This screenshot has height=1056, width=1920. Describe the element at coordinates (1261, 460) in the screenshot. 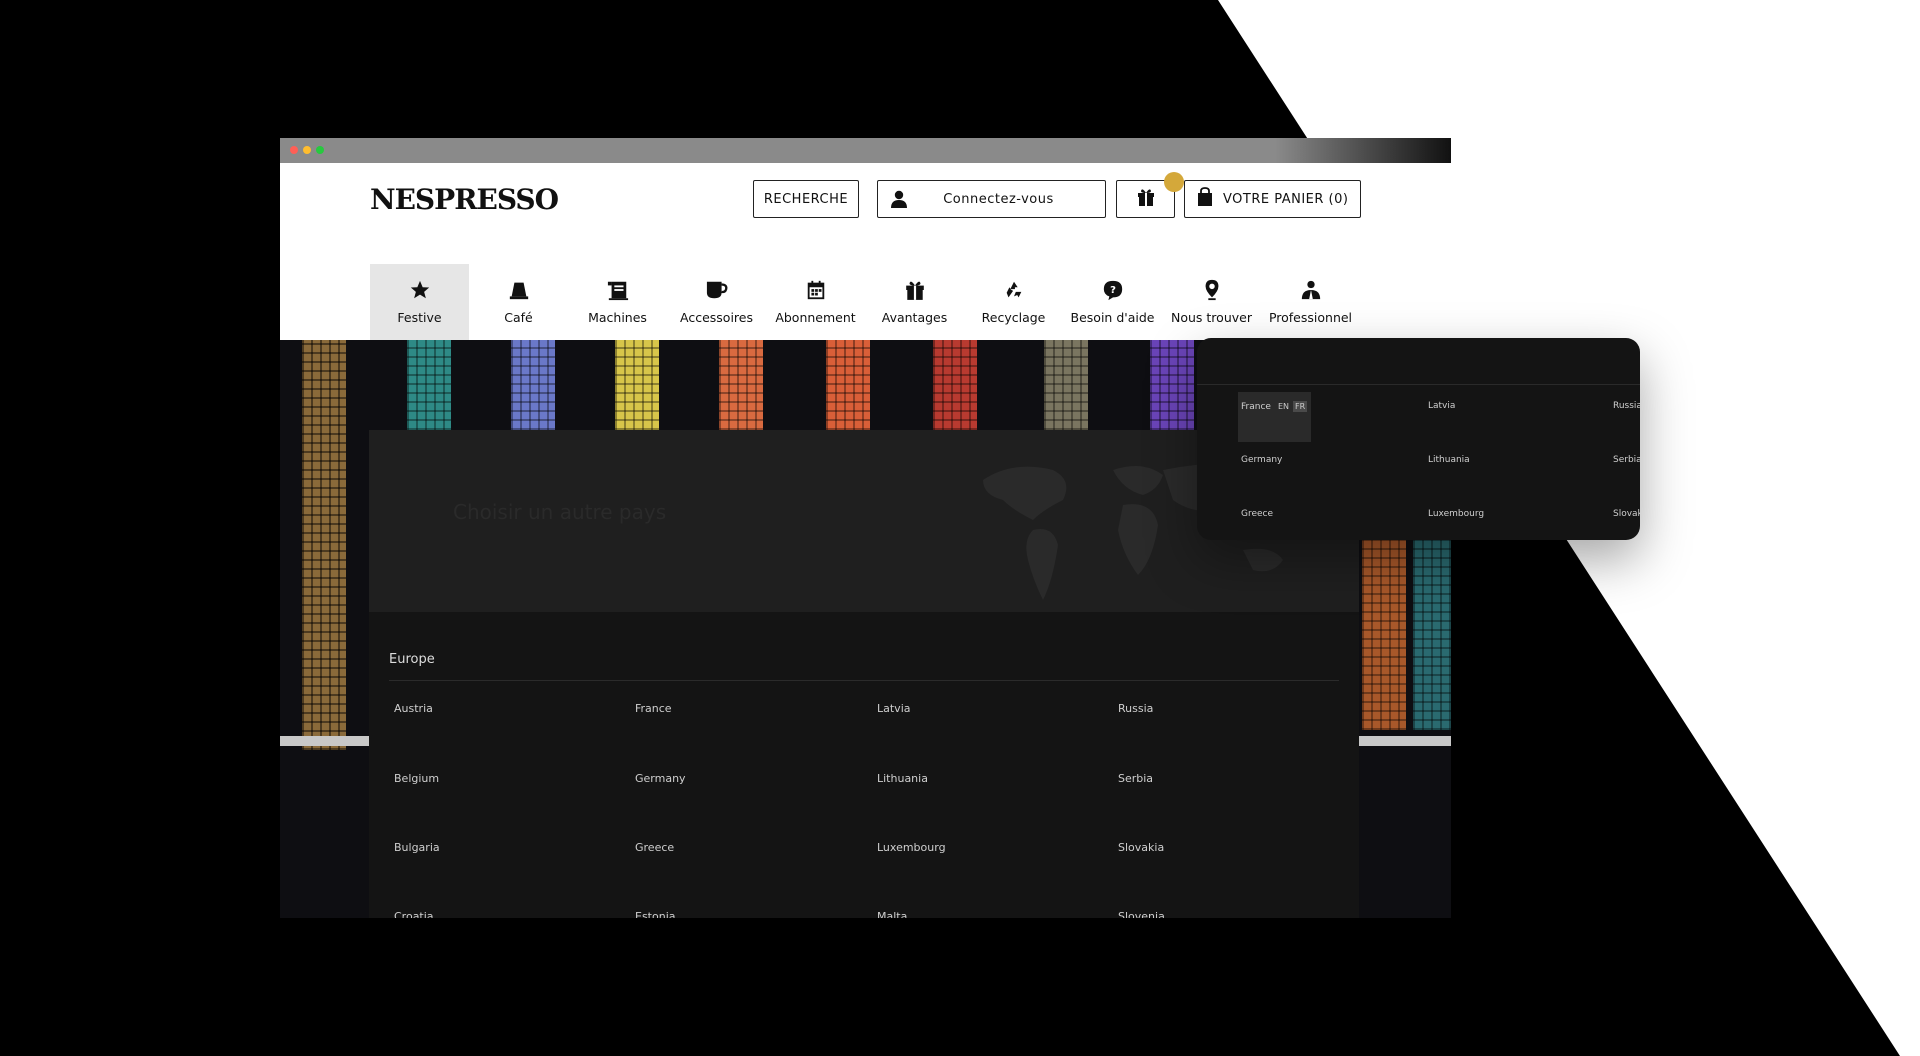

I see `popup-country: Germany` at that location.